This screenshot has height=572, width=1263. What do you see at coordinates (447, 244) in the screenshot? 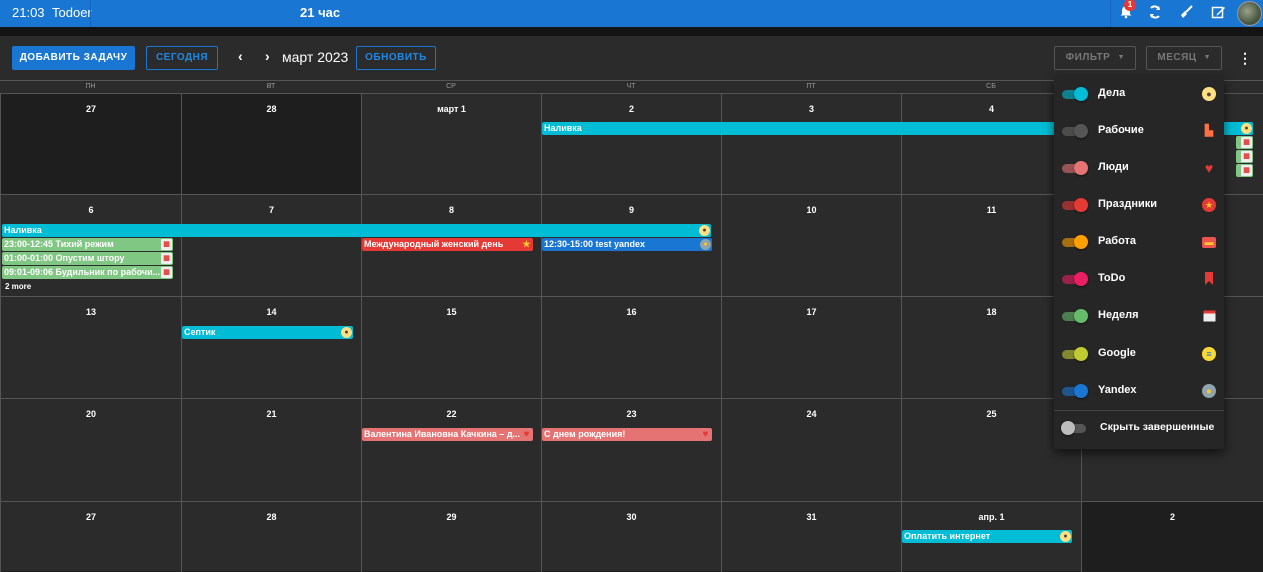
I see `event-chip: Международный женский день ★` at bounding box center [447, 244].